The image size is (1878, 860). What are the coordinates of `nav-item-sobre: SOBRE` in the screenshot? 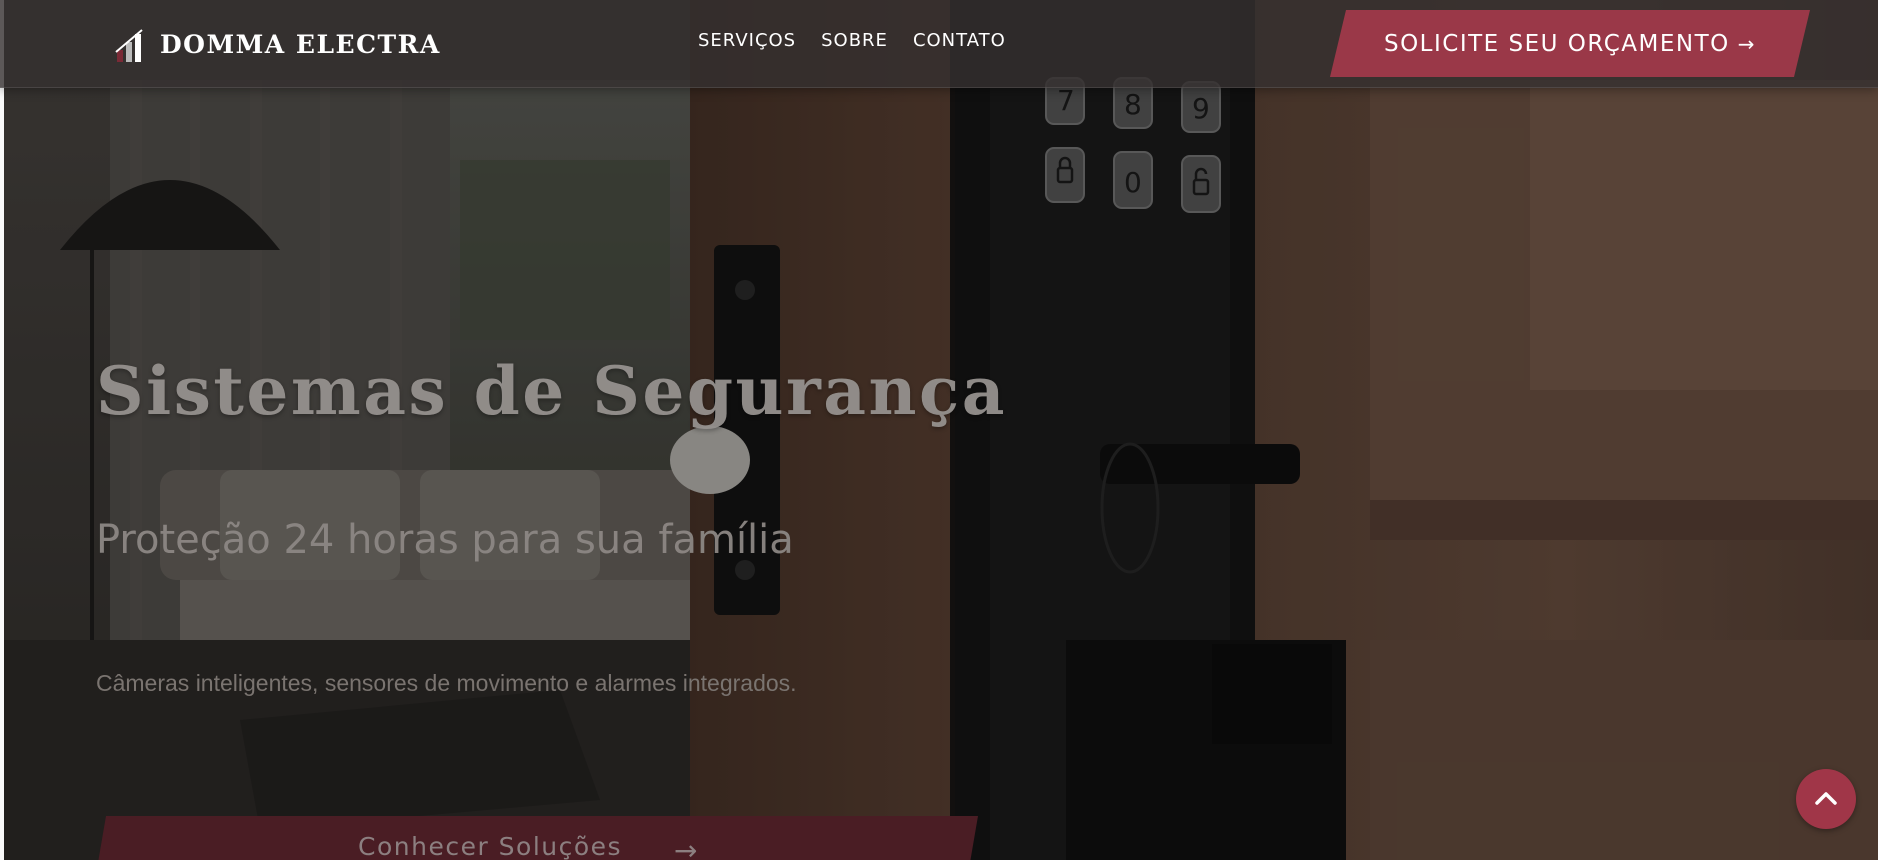 It's located at (854, 40).